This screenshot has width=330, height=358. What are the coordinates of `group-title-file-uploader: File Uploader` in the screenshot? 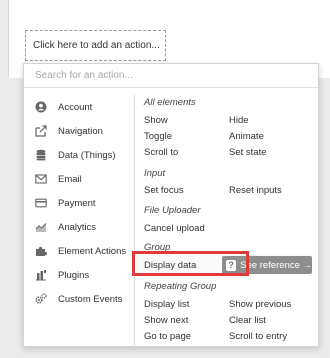 It's located at (172, 210).